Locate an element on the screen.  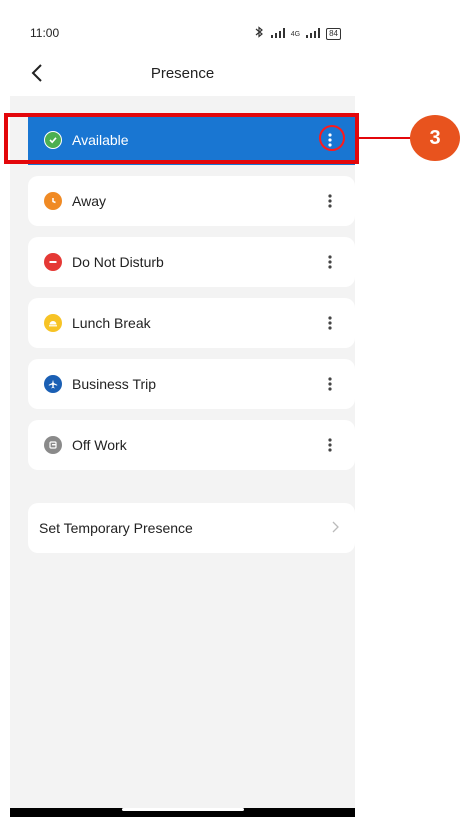
set-temporary-presence-row: Set Temporary Presence is located at coordinates (191, 528).